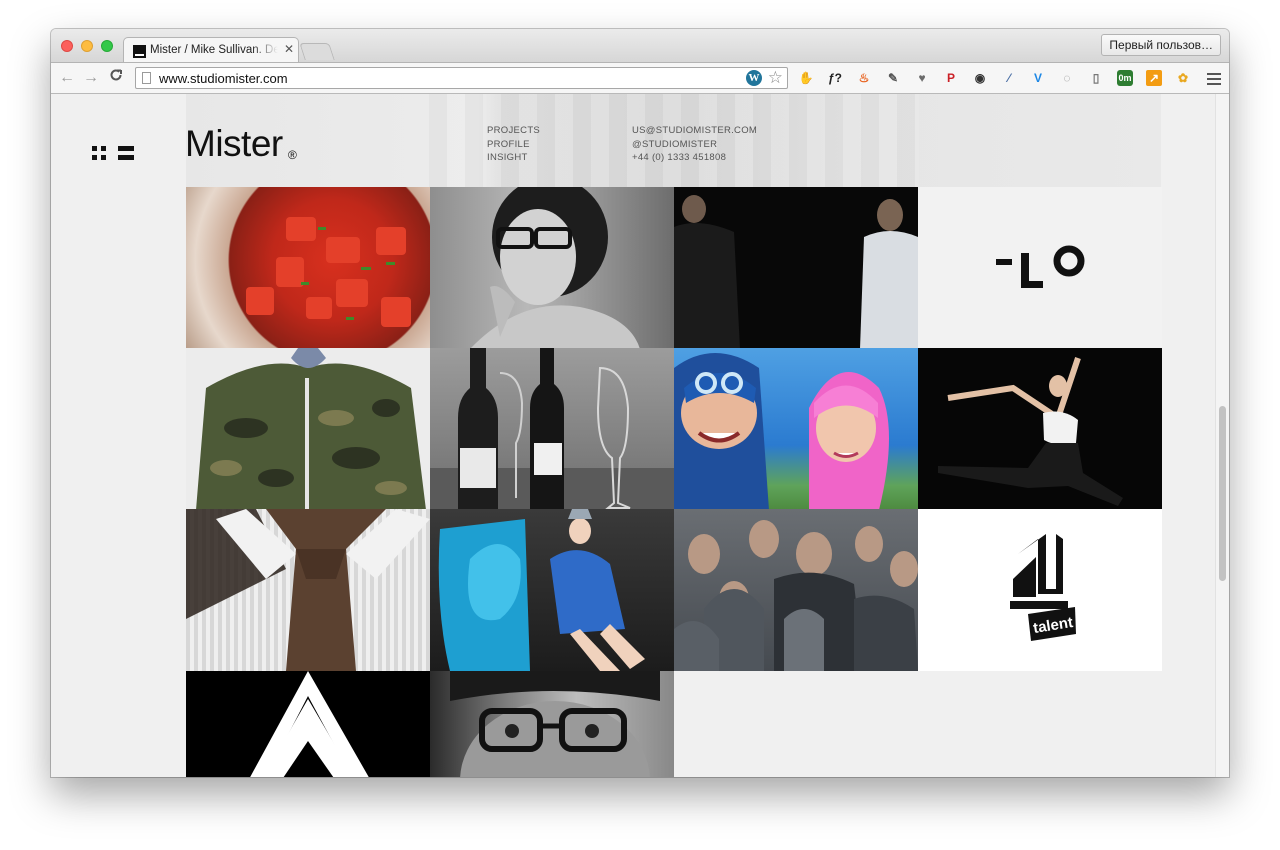 The width and height of the screenshot is (1280, 850). What do you see at coordinates (114, 153) in the screenshot?
I see `site-menu-icon` at bounding box center [114, 153].